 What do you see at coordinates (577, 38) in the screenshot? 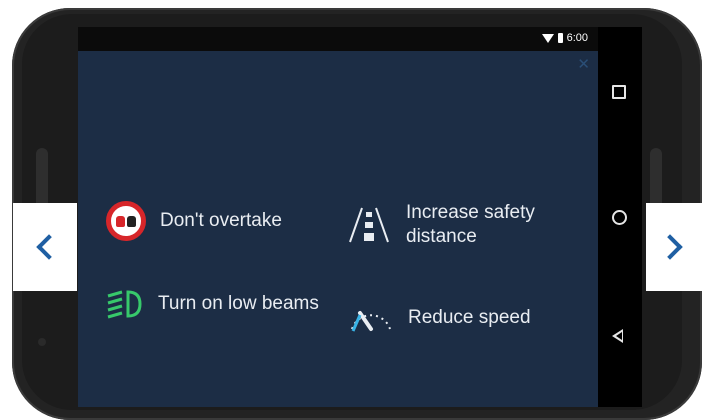
I see `status-time: 6:00` at bounding box center [577, 38].